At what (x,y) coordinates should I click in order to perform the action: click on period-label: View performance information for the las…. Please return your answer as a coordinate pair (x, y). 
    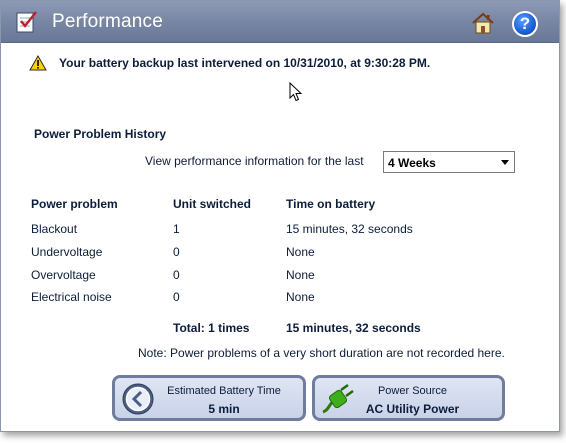
    Looking at the image, I should click on (254, 161).